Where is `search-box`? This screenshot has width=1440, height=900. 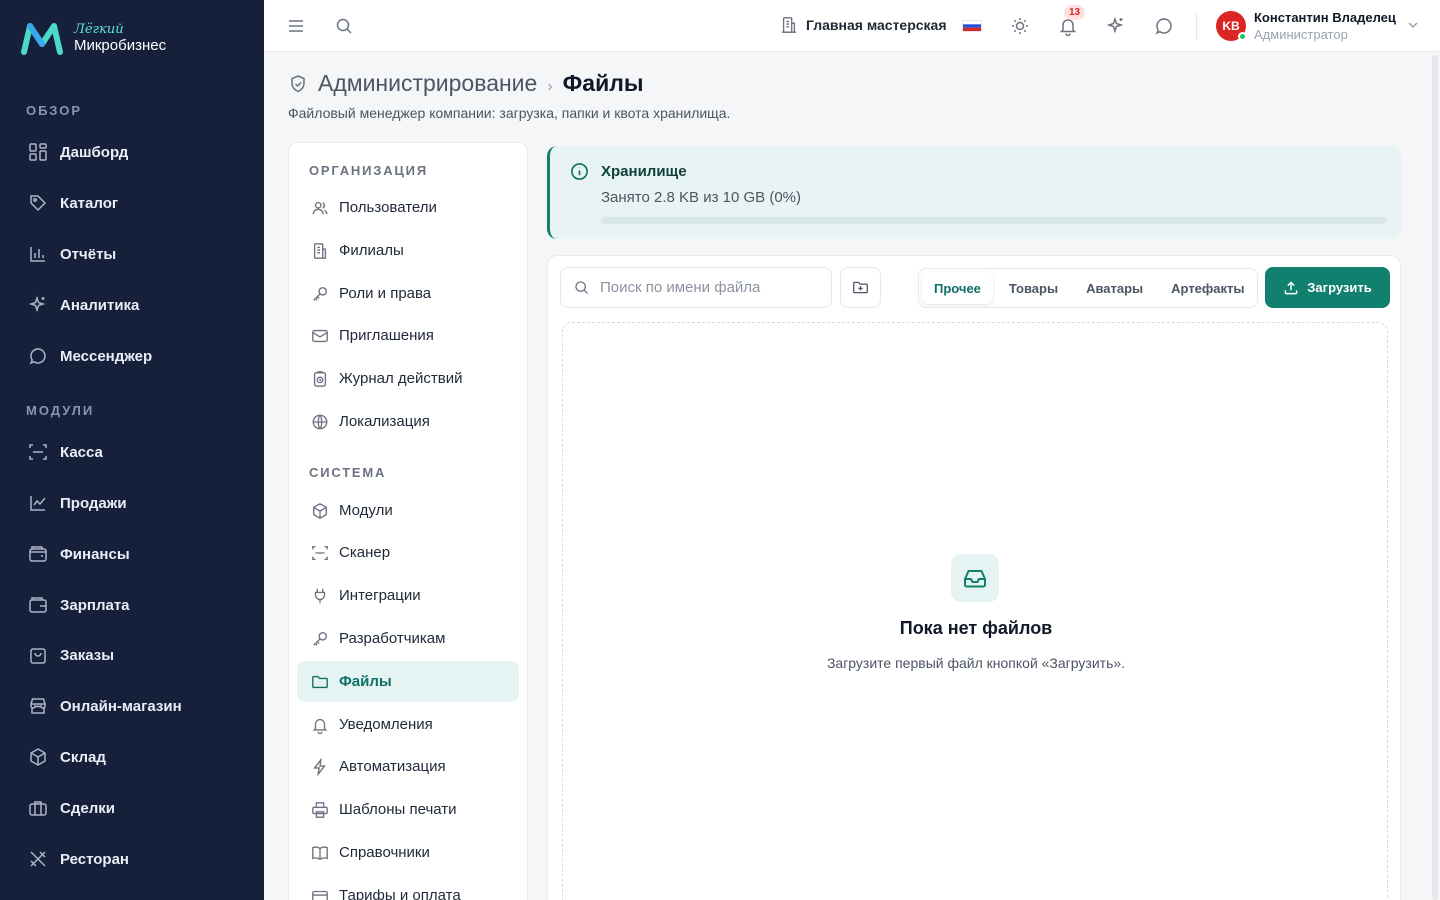 search-box is located at coordinates (696, 287).